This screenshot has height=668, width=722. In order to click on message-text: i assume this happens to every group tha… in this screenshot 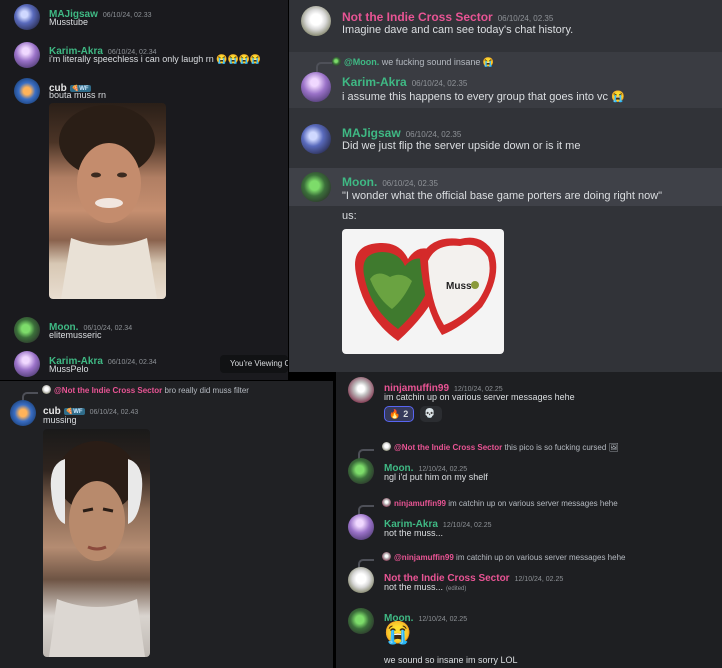, I will do `click(483, 97)`.